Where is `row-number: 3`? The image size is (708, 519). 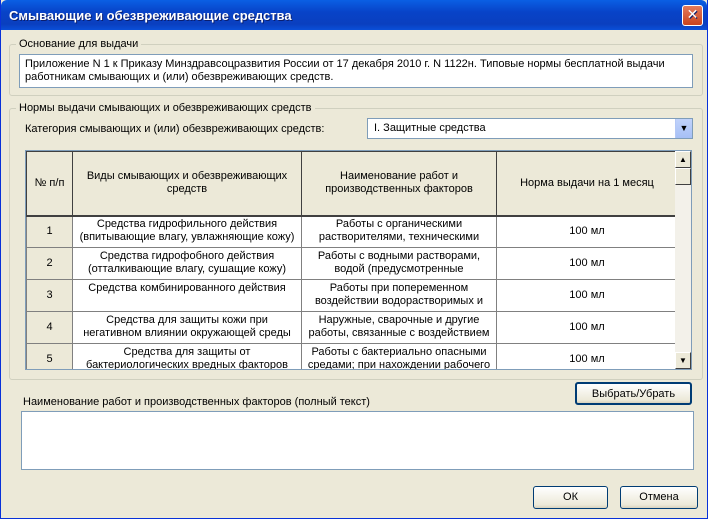 row-number: 3 is located at coordinates (49, 295).